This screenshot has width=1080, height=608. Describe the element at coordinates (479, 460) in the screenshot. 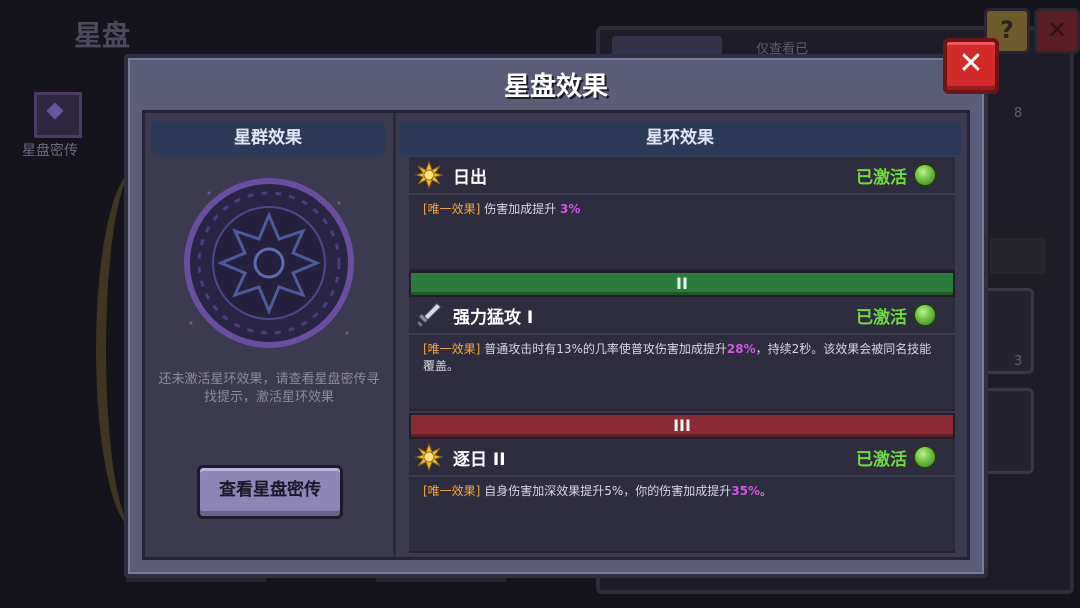

I see `effect-name: 逐日 II` at that location.